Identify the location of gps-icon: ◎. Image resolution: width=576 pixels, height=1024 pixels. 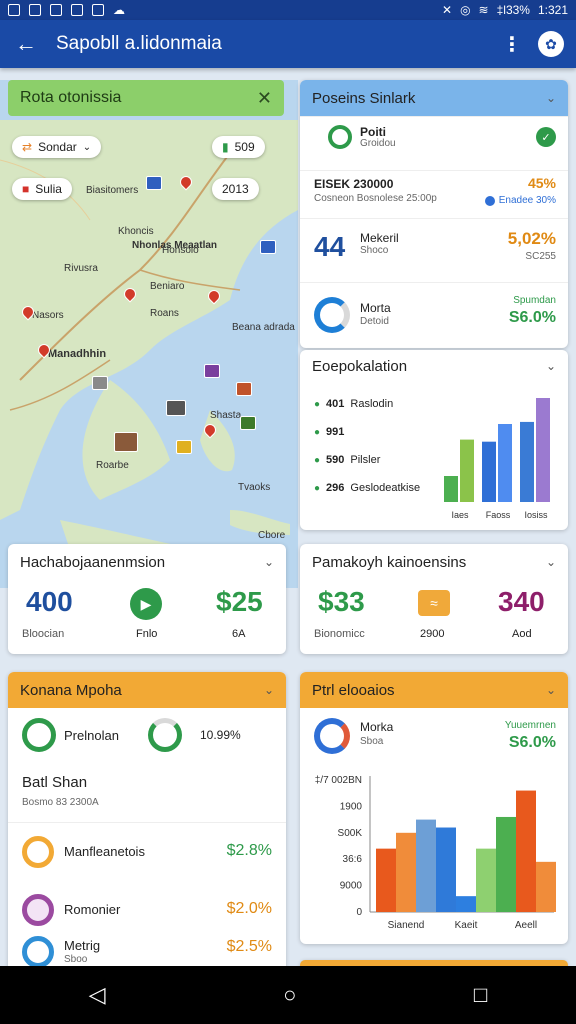
(465, 10).